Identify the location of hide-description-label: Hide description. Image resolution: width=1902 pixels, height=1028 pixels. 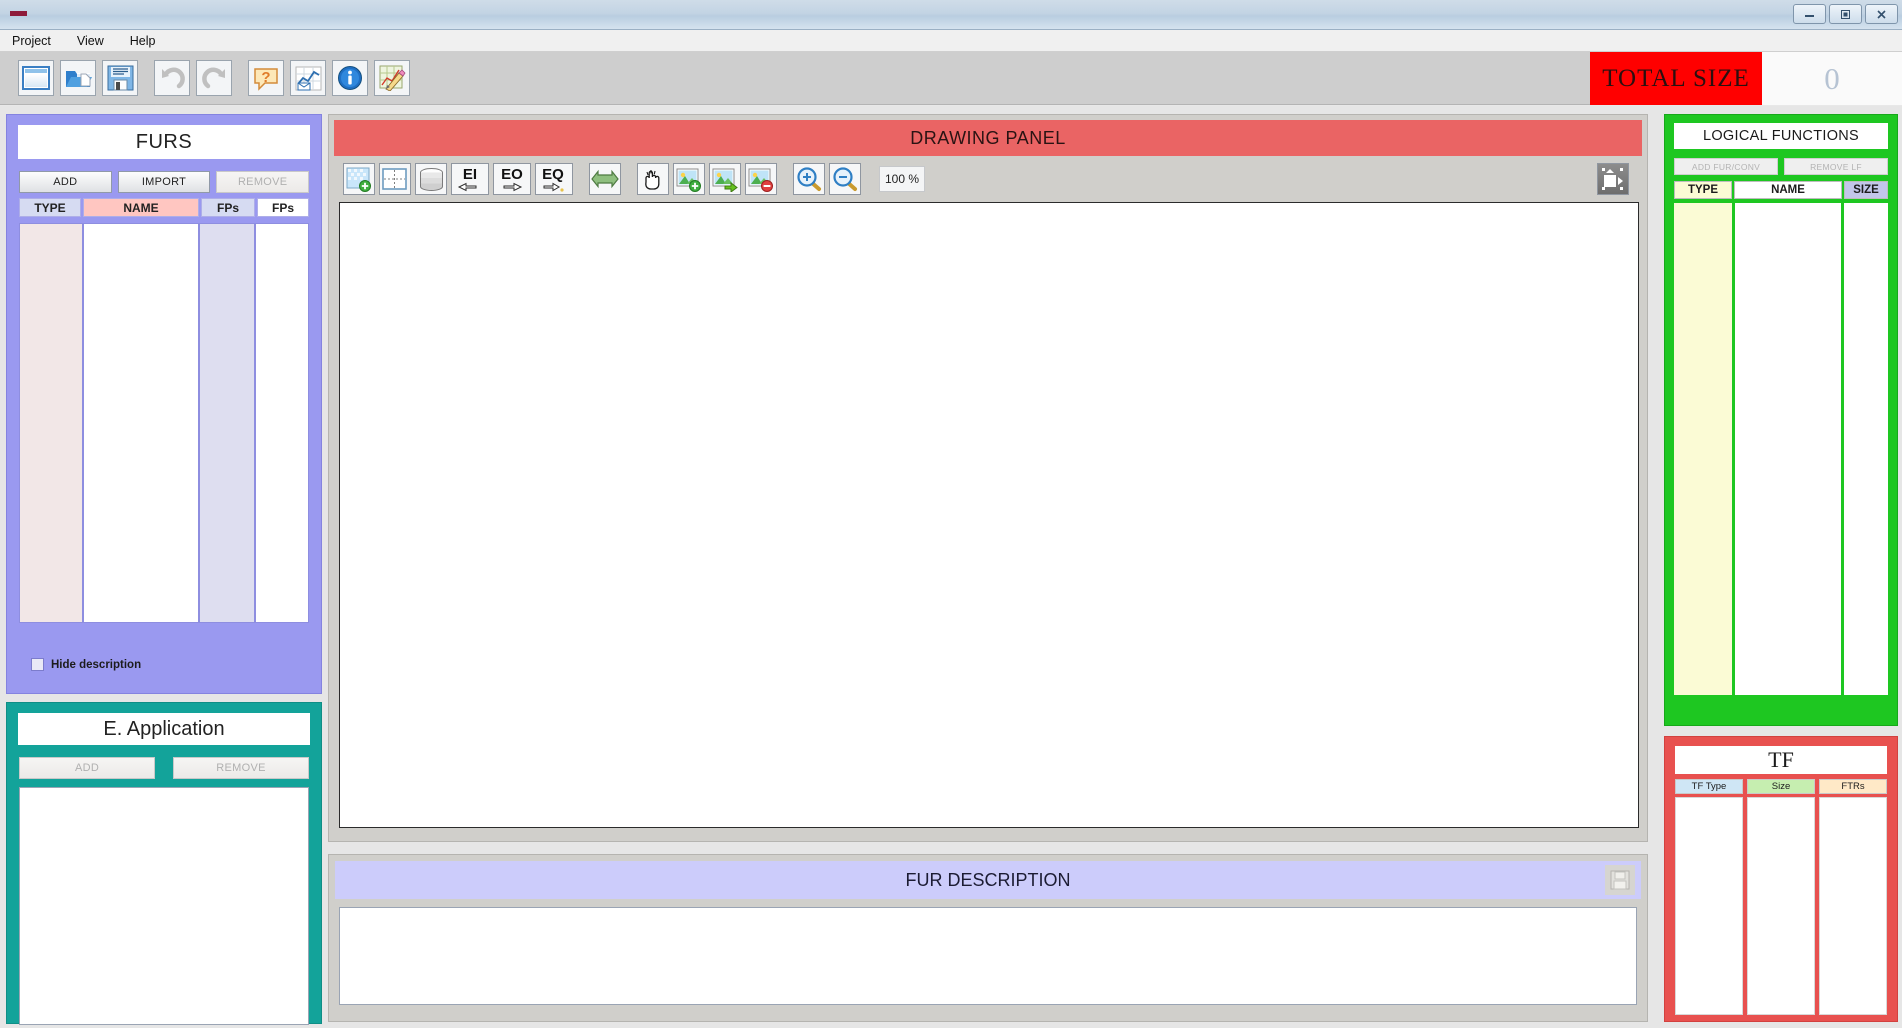
(96, 664).